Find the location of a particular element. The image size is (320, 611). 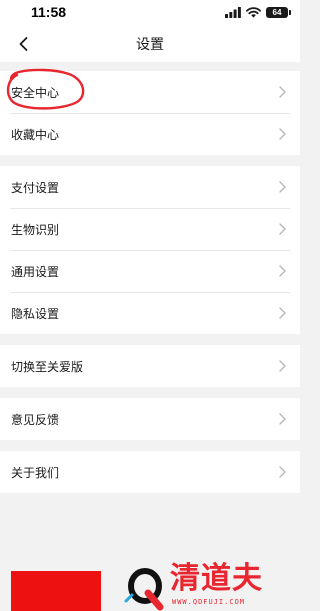

cellular-signal-icon is located at coordinates (233, 12).